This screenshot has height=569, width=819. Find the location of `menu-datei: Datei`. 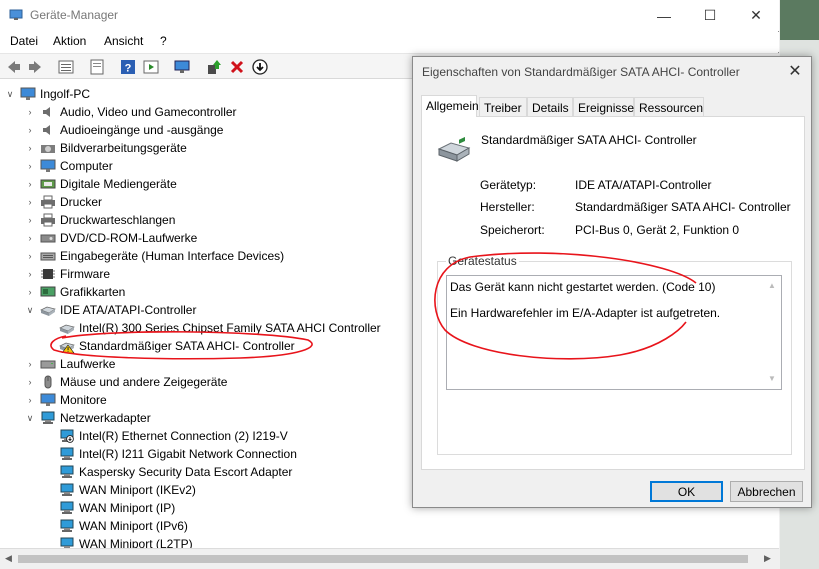

menu-datei: Datei is located at coordinates (24, 41).